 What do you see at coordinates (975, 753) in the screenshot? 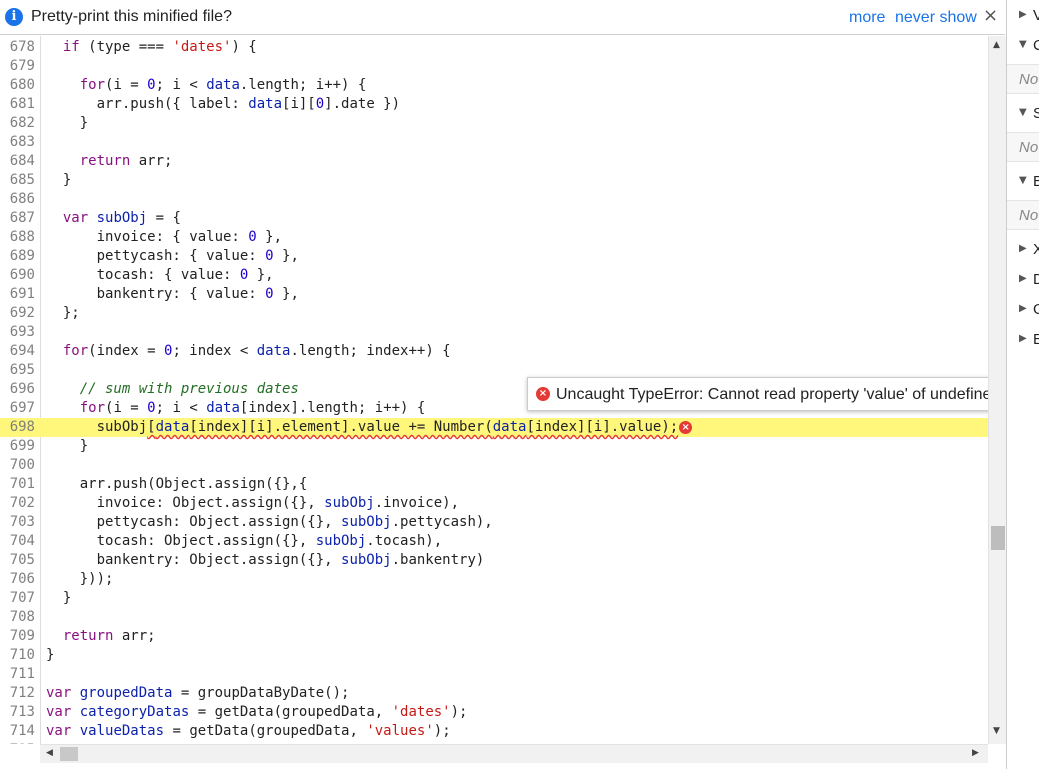
I see `scroll-right-arrow-icon: ▶` at bounding box center [975, 753].